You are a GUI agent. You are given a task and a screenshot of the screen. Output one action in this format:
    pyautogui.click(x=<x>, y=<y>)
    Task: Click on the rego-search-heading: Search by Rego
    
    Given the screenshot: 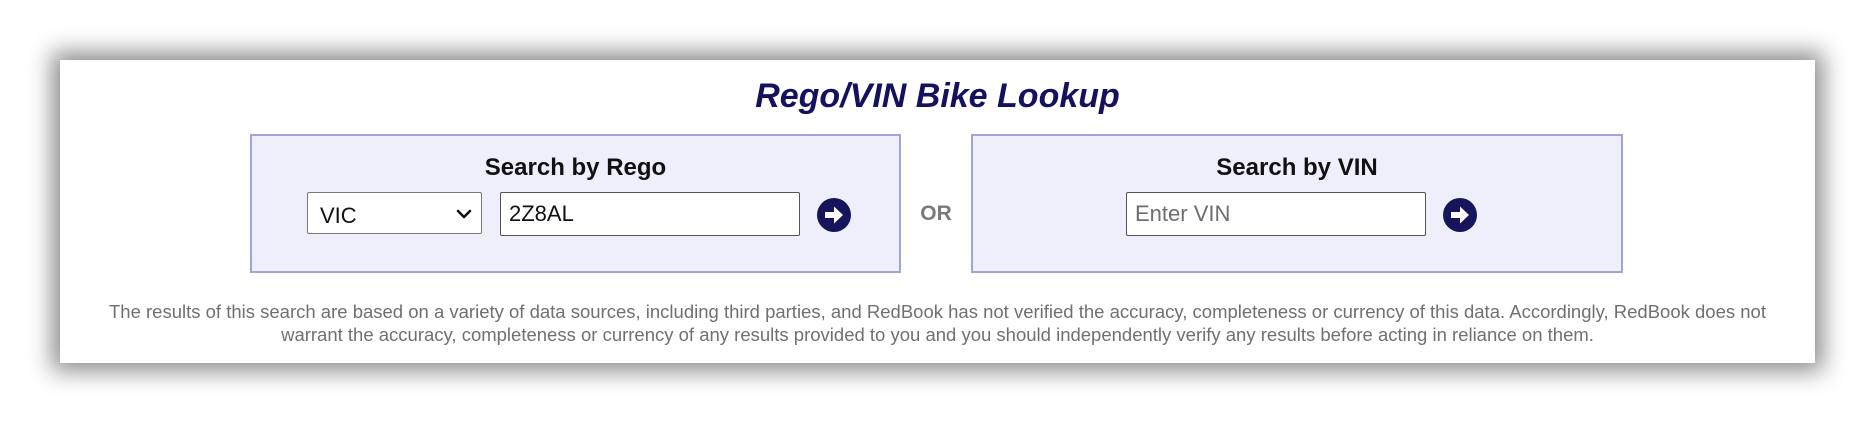 What is the action you would take?
    pyautogui.click(x=575, y=167)
    